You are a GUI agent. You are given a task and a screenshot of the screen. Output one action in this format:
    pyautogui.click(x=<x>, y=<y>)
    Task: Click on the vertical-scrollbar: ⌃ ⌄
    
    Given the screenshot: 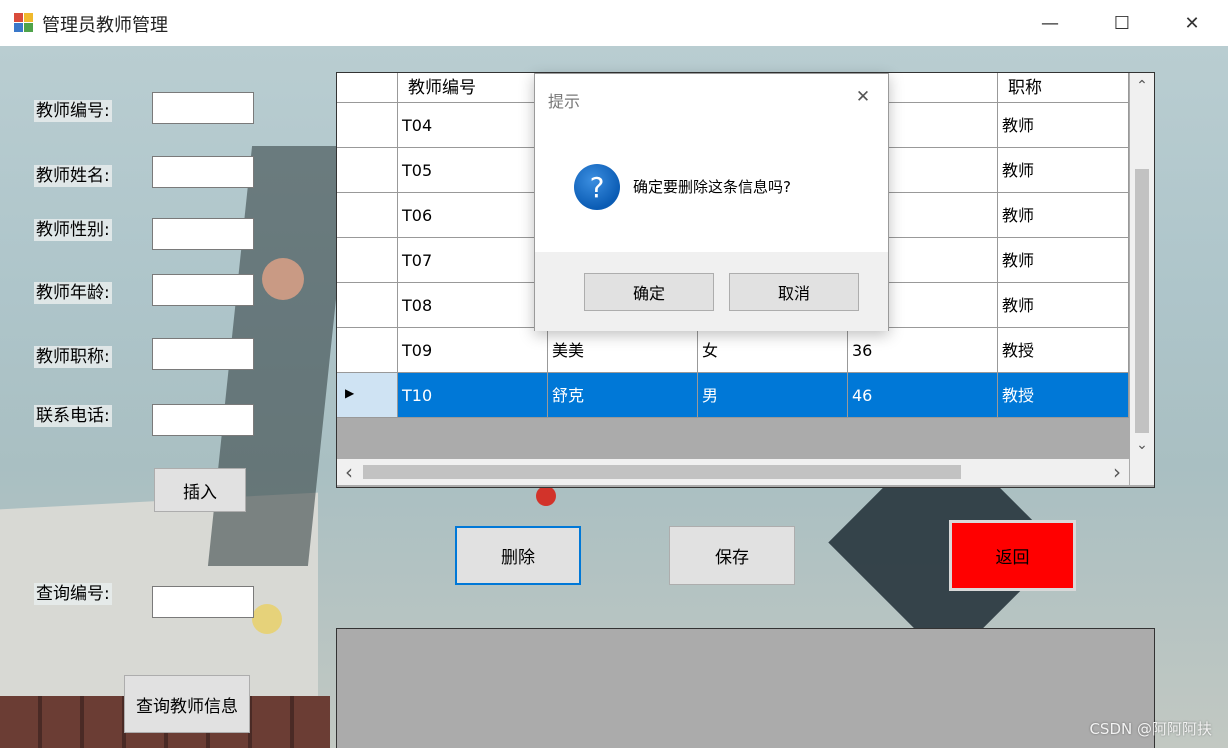 What is the action you would take?
    pyautogui.click(x=1142, y=266)
    